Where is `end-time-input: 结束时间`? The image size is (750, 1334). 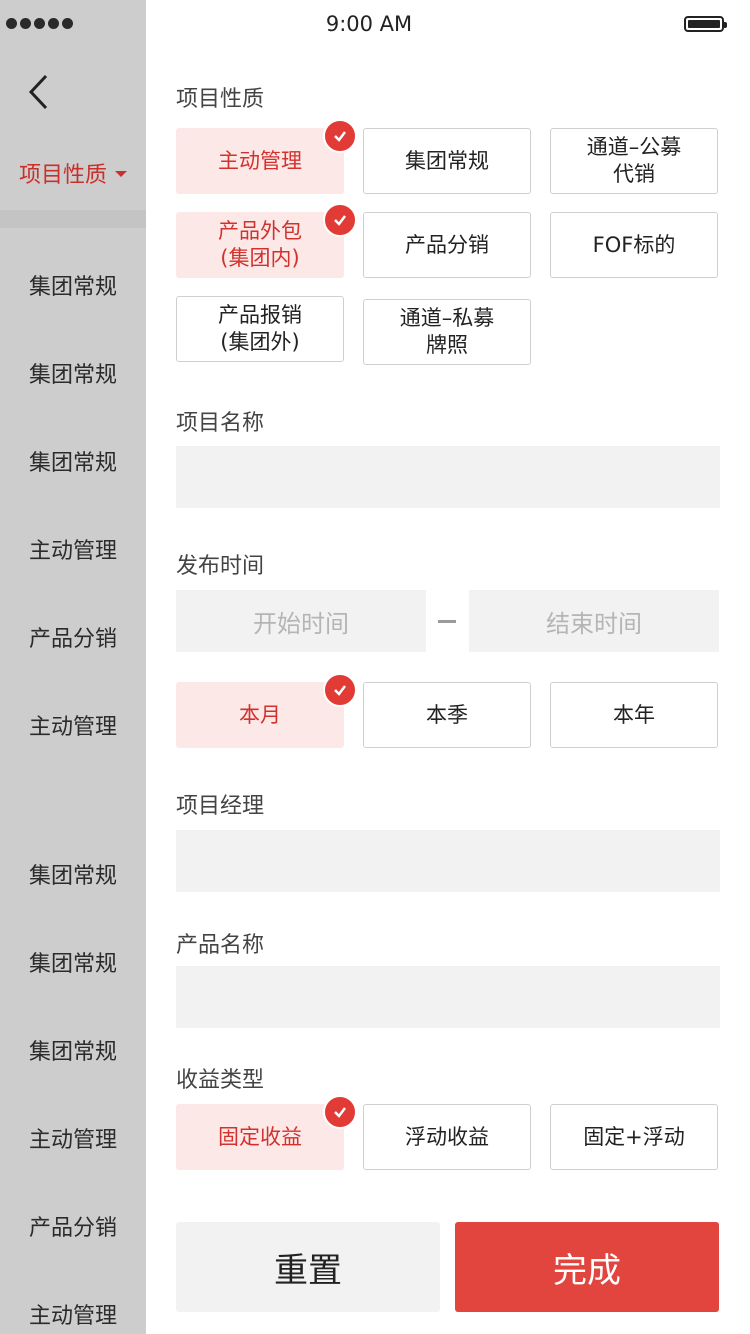
end-time-input: 结束时间 is located at coordinates (594, 621).